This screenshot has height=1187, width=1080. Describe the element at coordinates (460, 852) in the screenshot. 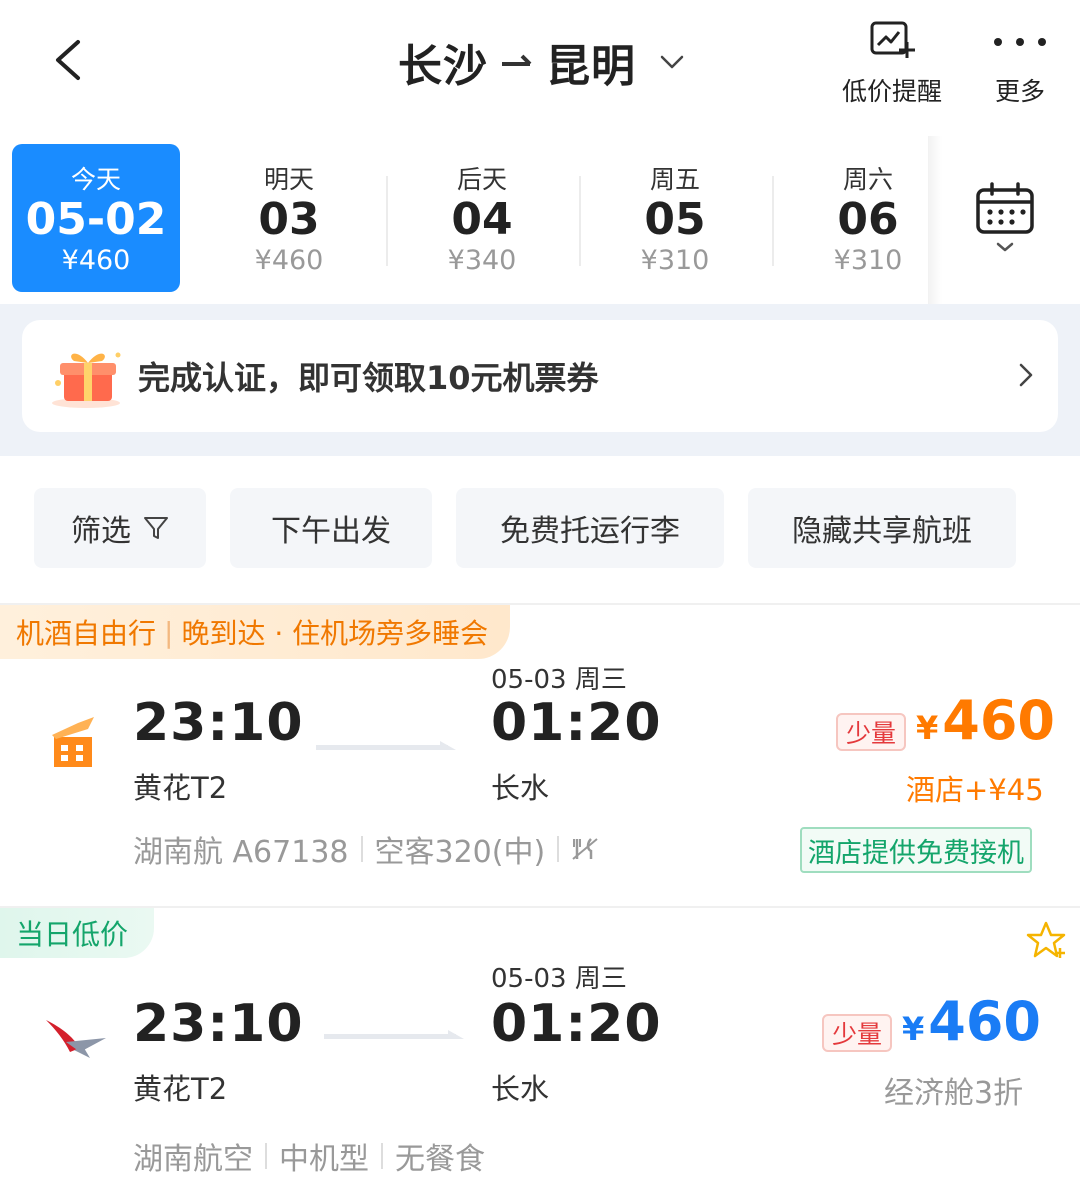

I see `aircraft-type: 空客320(中)` at that location.